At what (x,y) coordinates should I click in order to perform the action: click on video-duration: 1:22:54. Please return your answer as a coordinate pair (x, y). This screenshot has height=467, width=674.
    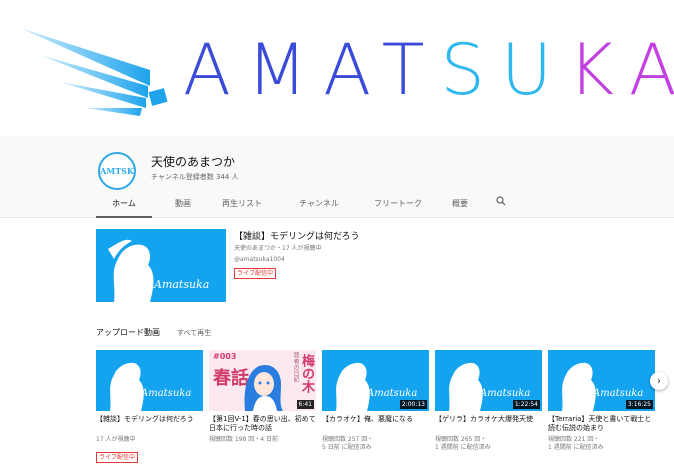
    Looking at the image, I should click on (526, 404).